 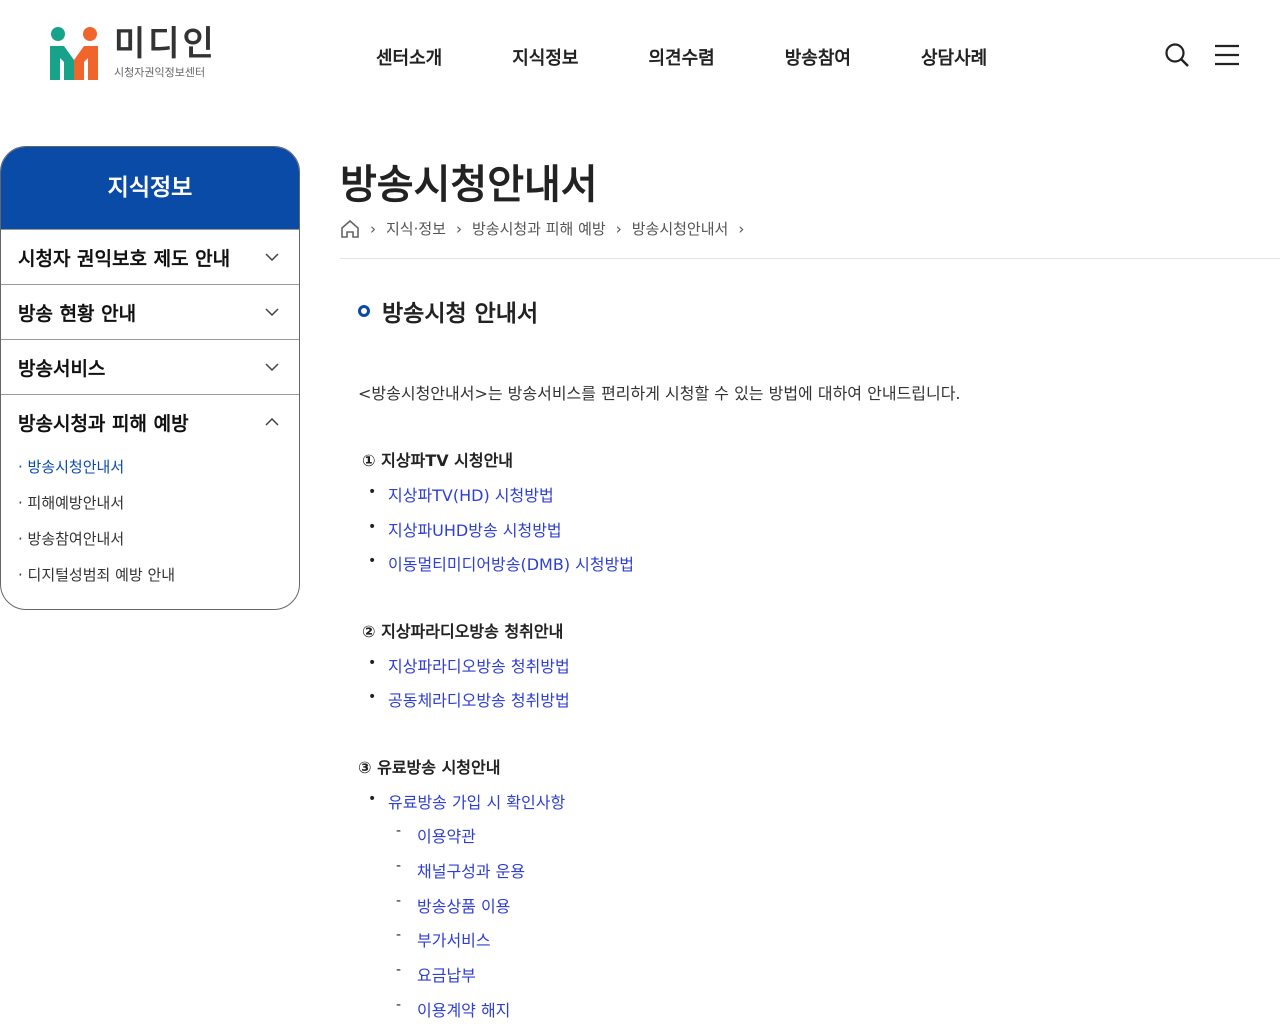 I want to click on breadcrumb: › 지식·정보 › 방송시청과 피해 예방 › 방송시청안내서 ›, so click(x=542, y=228).